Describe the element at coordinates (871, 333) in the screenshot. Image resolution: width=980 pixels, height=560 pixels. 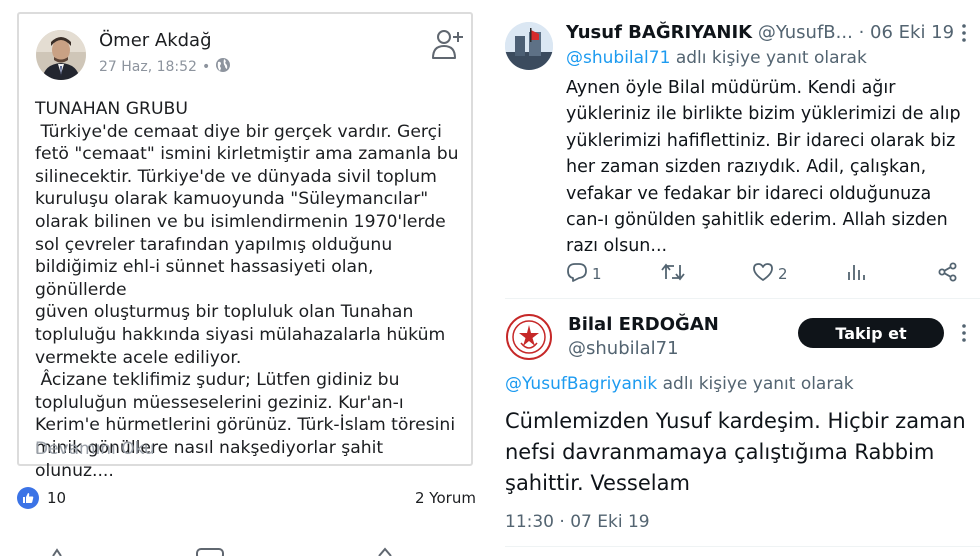
I see `follow-button: Takip et` at that location.